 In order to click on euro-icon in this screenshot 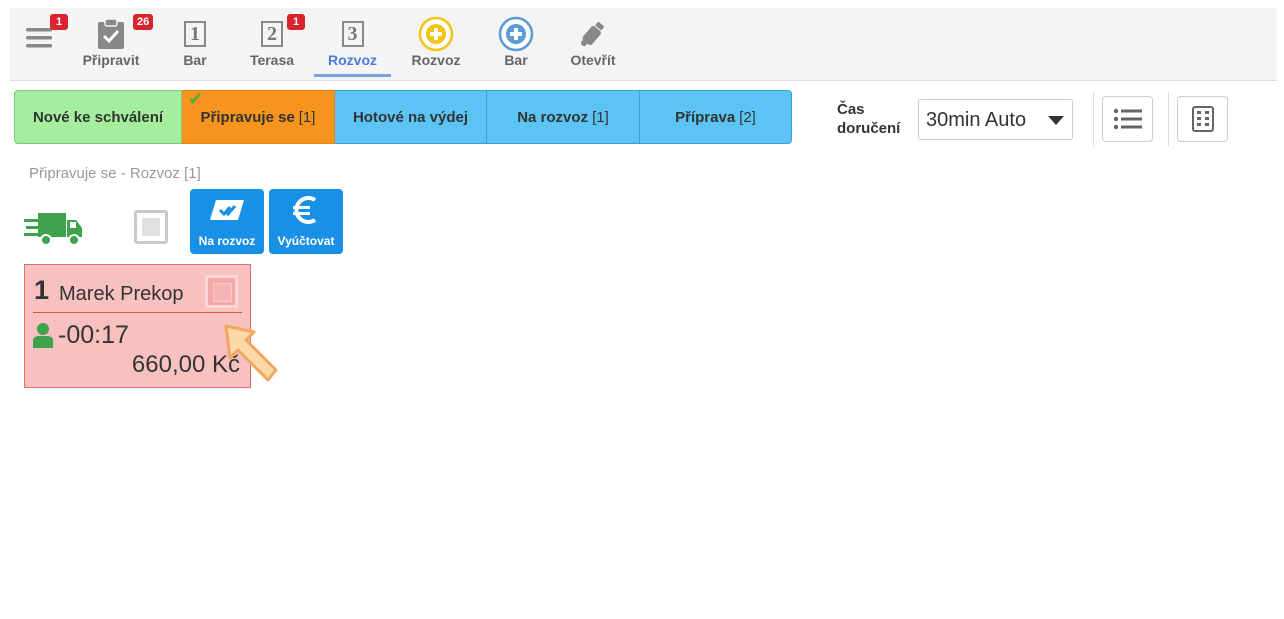, I will do `click(306, 210)`.